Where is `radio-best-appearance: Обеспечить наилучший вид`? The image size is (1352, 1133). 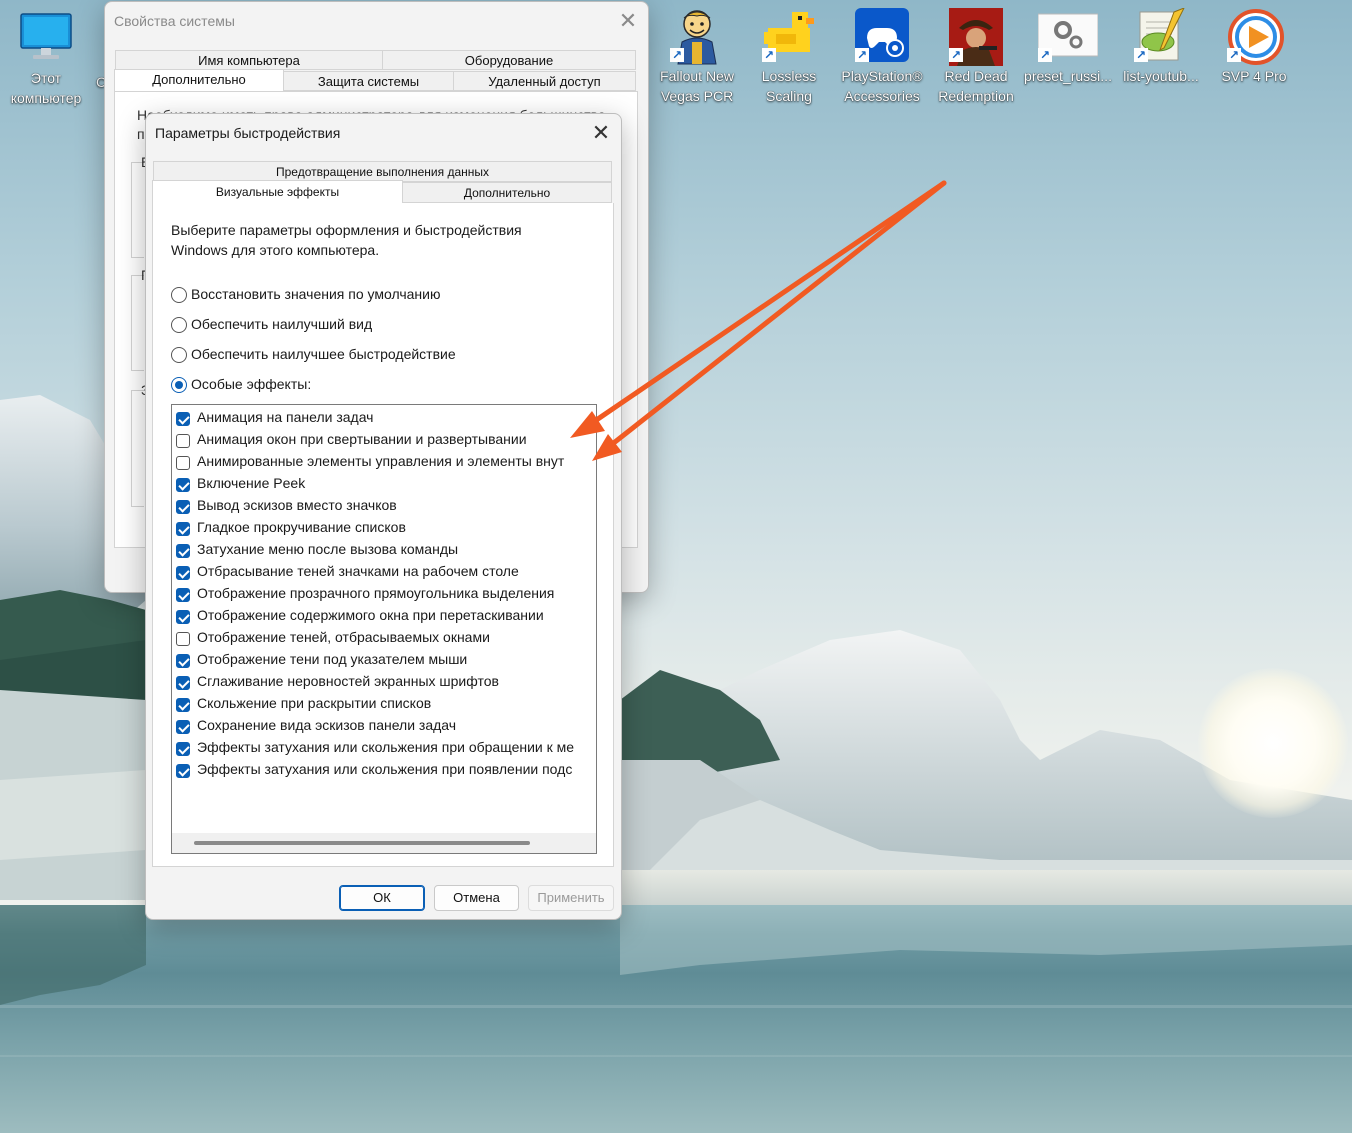
radio-best-appearance: Обеспечить наилучший вид is located at coordinates (271, 324).